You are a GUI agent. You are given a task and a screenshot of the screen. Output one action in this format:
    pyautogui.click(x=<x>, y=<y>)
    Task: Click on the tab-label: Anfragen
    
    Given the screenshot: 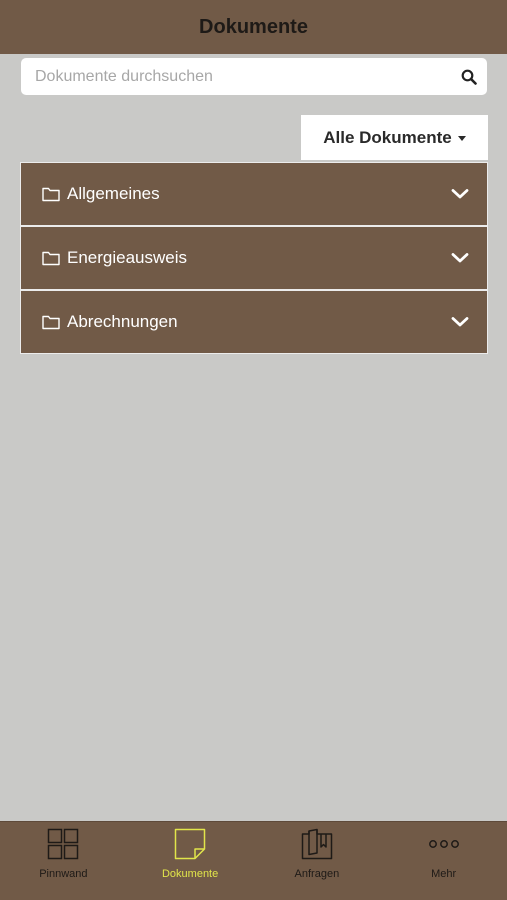 What is the action you would take?
    pyautogui.click(x=317, y=874)
    